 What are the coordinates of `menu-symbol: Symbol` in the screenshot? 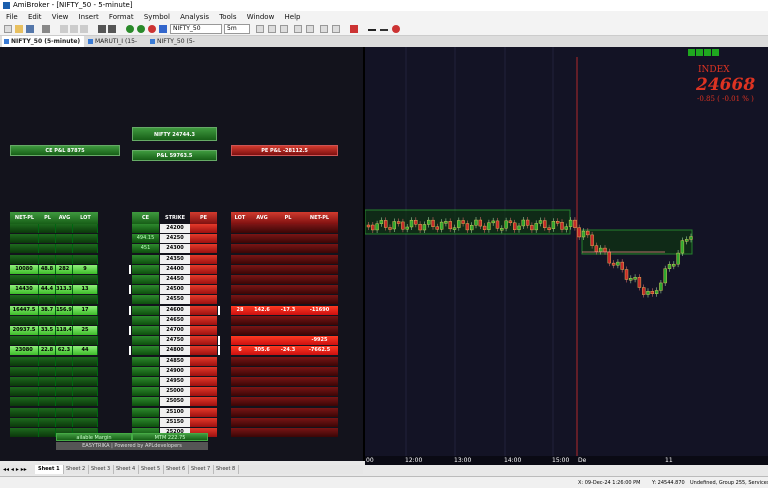 It's located at (157, 17).